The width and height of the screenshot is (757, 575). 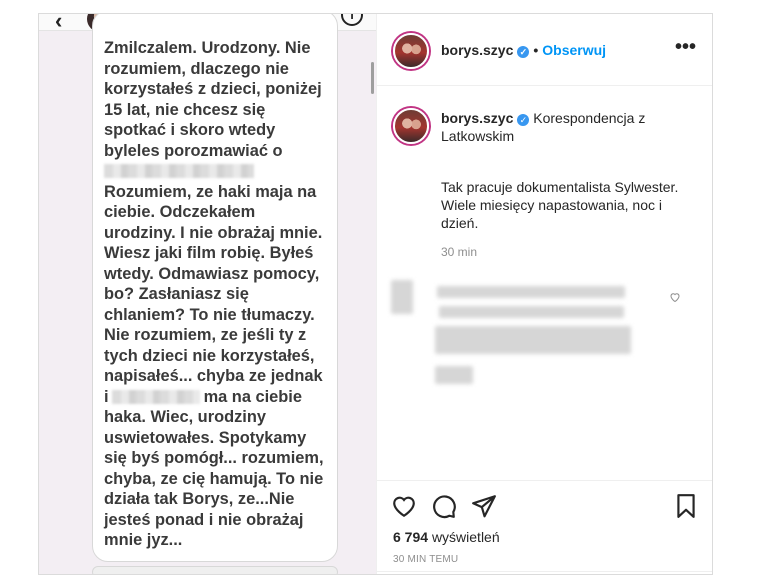 I want to click on blurred-commenter-avatar, so click(x=402, y=297).